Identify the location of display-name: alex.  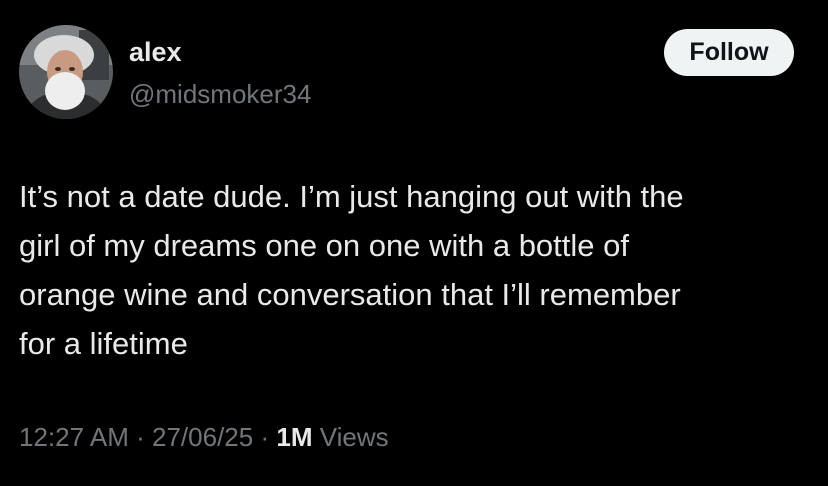
(155, 52).